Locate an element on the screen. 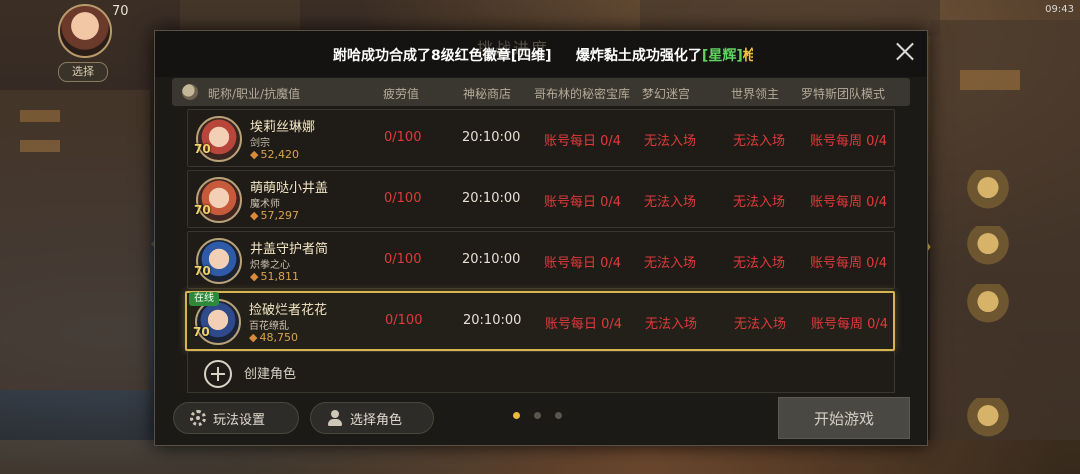  col-header-goblin: 哥布林的秘密宝库 is located at coordinates (582, 94).